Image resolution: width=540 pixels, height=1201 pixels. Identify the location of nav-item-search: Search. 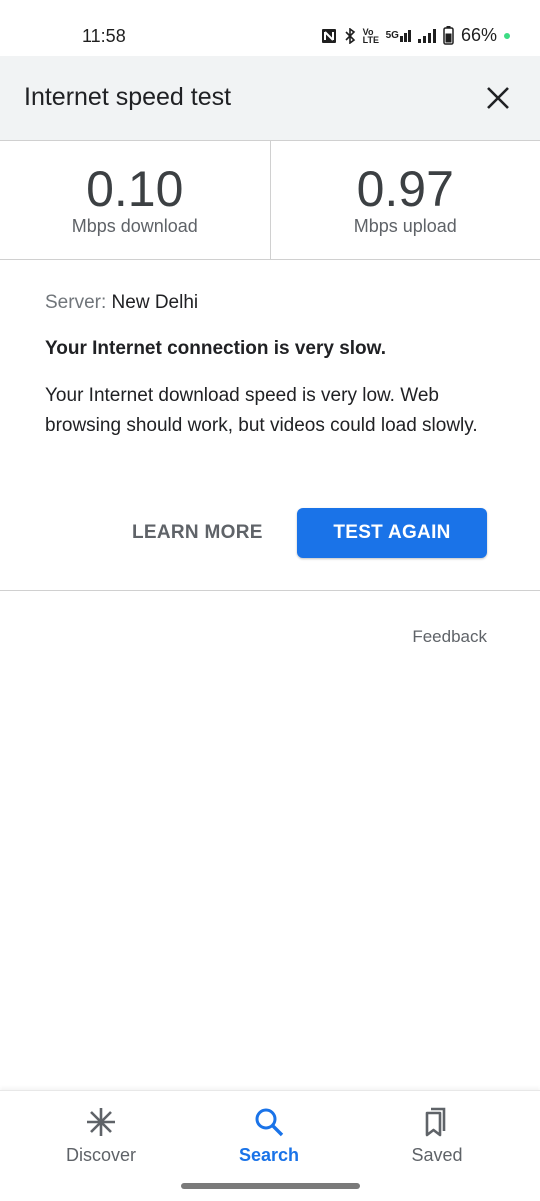
(269, 1135).